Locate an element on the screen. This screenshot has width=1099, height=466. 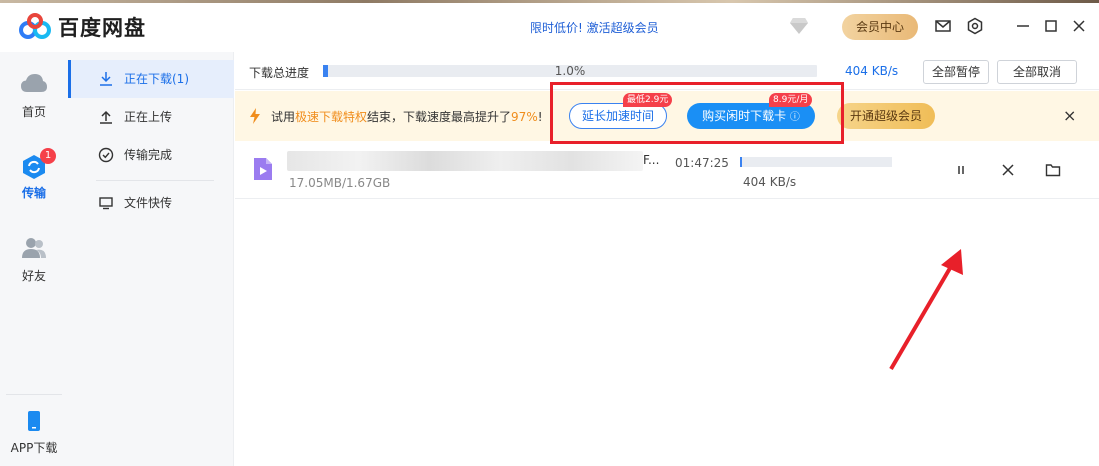
total-progress-percent: 1.0% is located at coordinates (570, 71).